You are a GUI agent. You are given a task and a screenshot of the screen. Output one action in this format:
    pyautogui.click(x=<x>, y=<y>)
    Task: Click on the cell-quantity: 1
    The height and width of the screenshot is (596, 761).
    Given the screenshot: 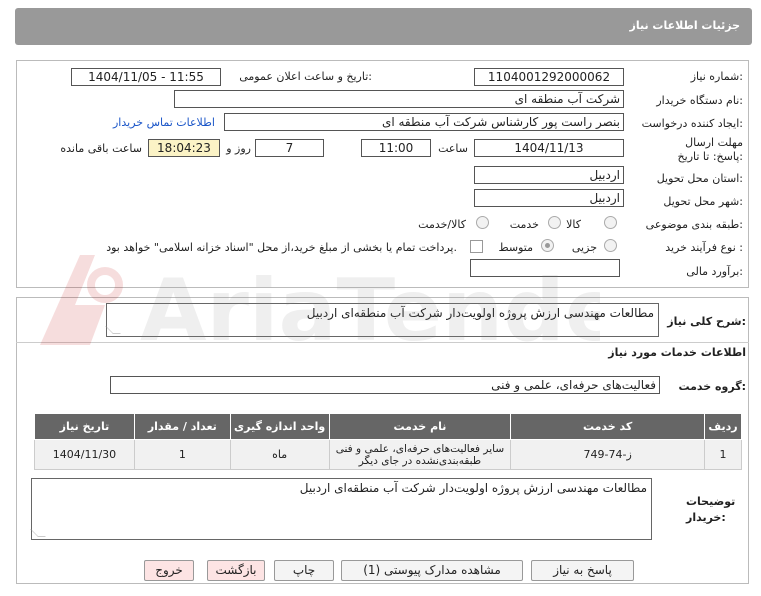 What is the action you would take?
    pyautogui.click(x=182, y=454)
    